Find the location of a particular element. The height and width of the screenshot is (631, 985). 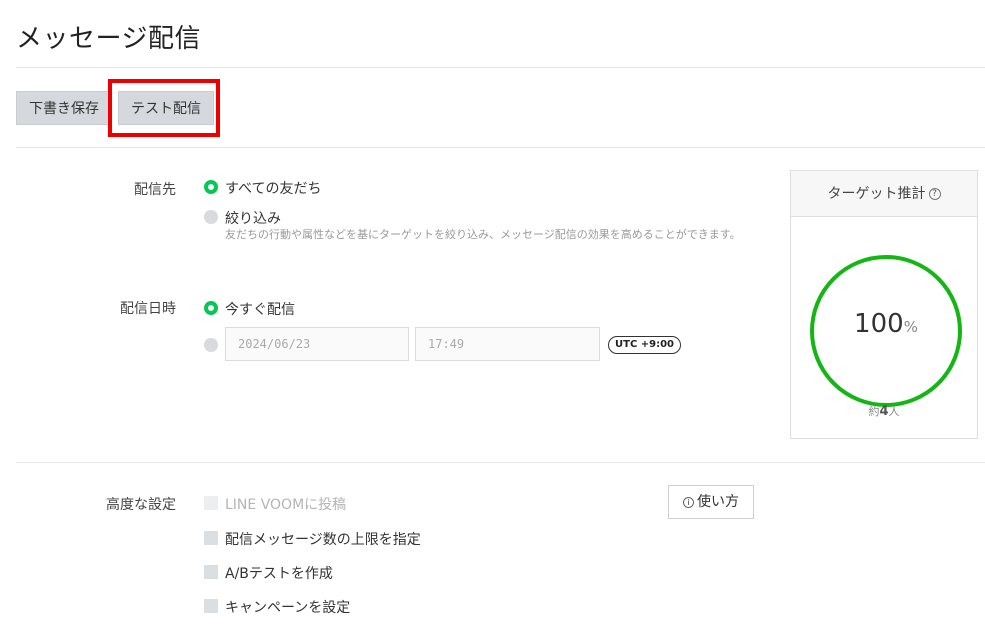

info-circle-icon: i is located at coordinates (688, 502).